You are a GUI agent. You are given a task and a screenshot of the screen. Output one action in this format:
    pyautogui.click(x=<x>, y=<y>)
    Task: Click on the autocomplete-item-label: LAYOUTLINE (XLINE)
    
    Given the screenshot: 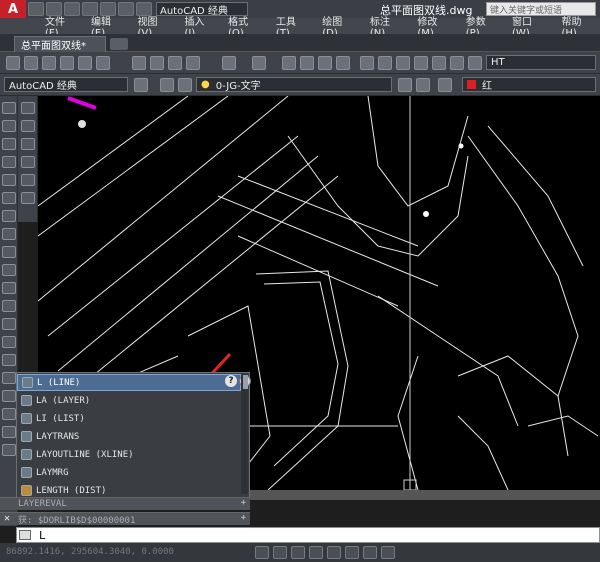 What is the action you would take?
    pyautogui.click(x=85, y=454)
    